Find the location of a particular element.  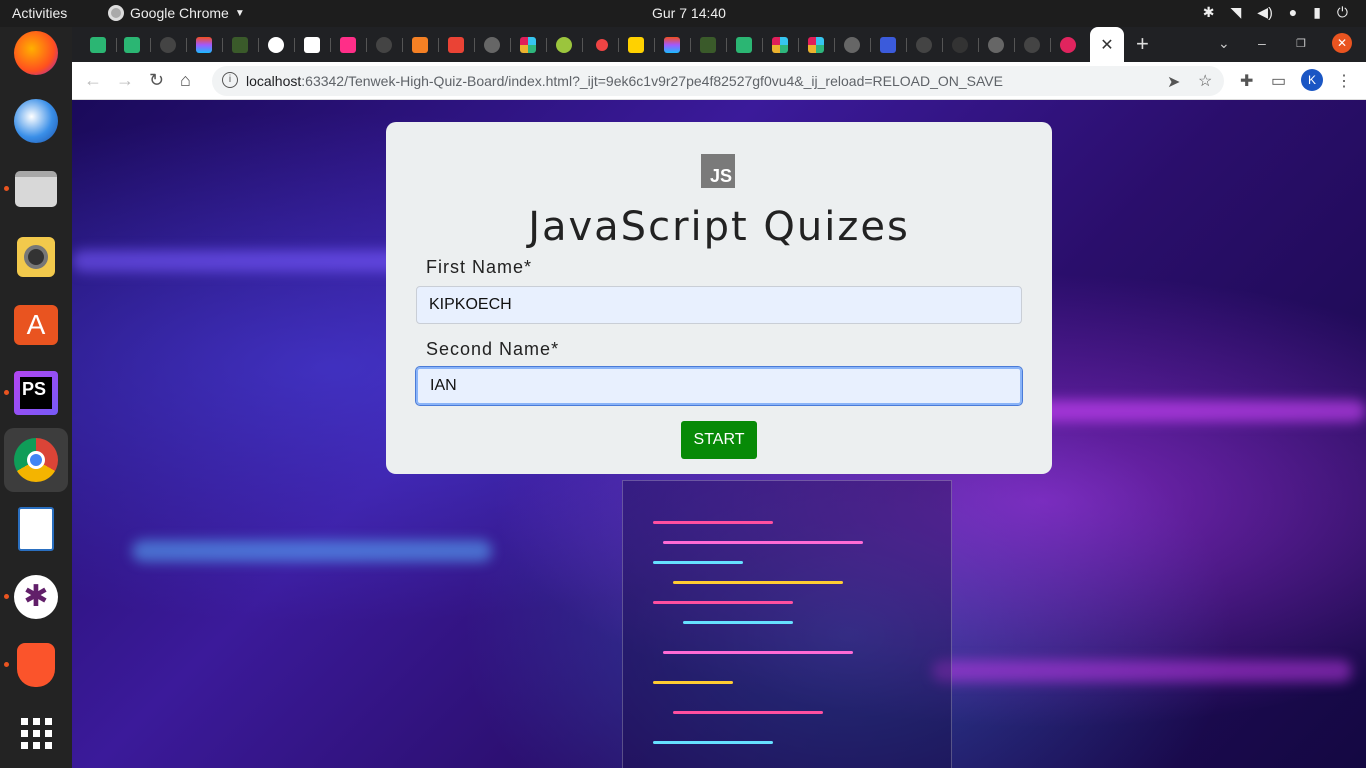

chrome-launcher is located at coordinates (36, 460).